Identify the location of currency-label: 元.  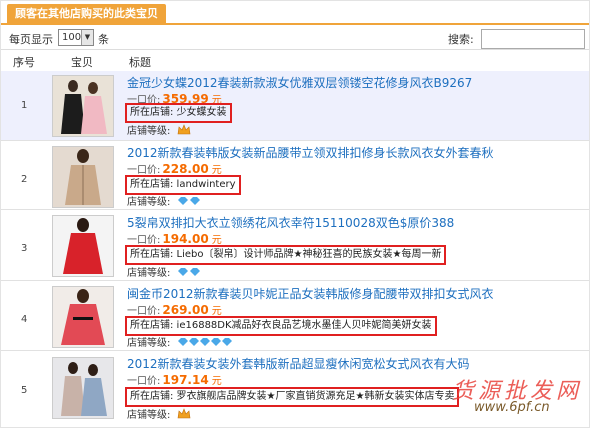
(216, 381).